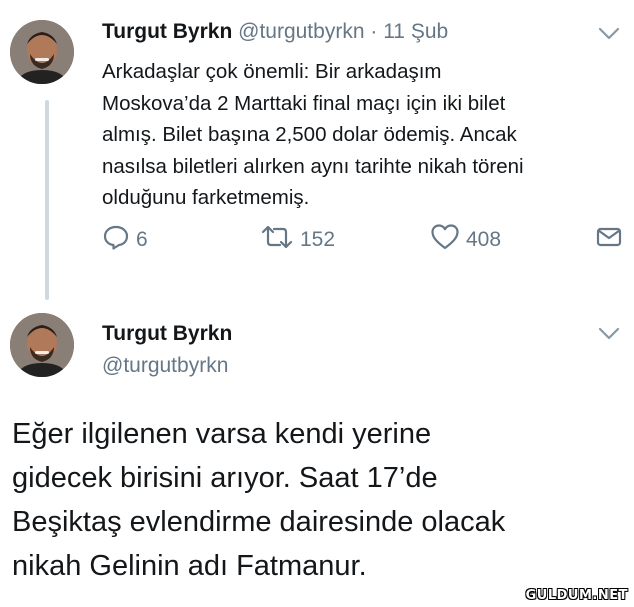 The height and width of the screenshot is (607, 634). What do you see at coordinates (206, 197) in the screenshot?
I see `tweet-text-line: olduğunu farketmemiş.` at bounding box center [206, 197].